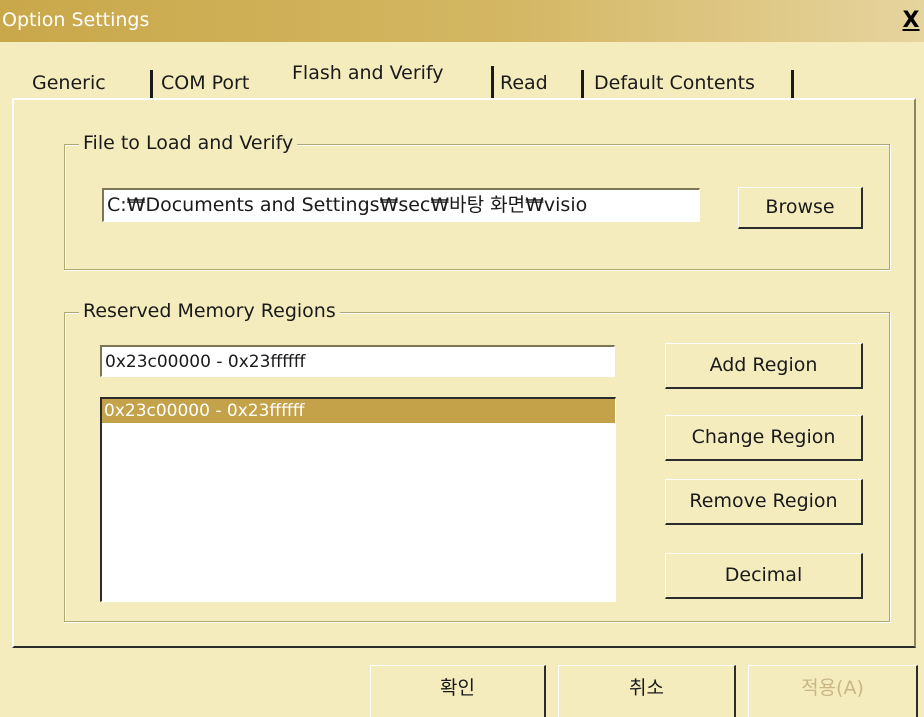  I want to click on list-item: 0x23c00000 - 0x23ffffff, so click(358, 411).